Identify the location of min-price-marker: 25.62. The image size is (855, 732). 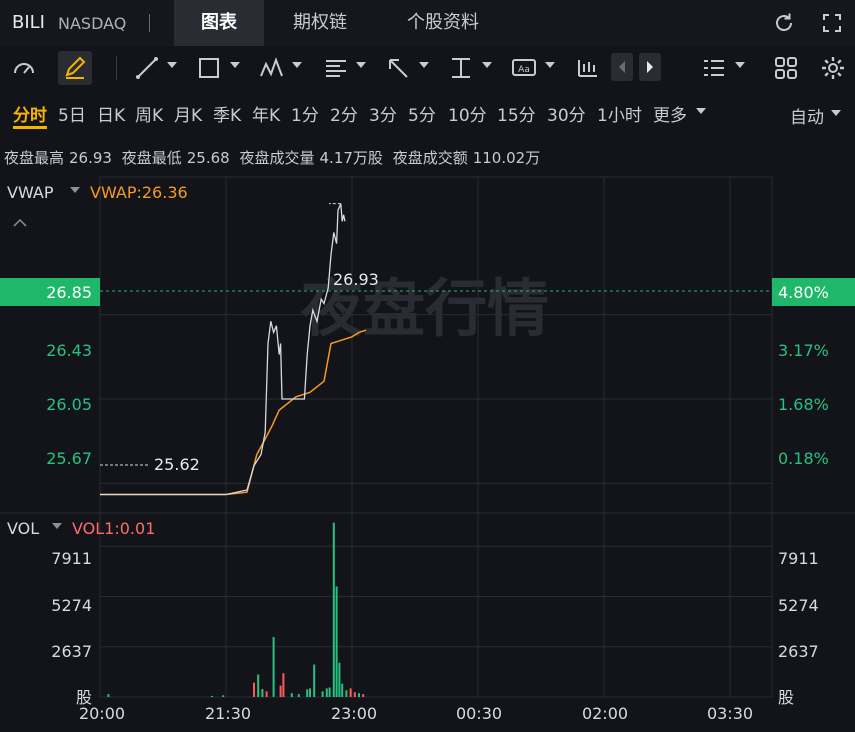
(177, 464).